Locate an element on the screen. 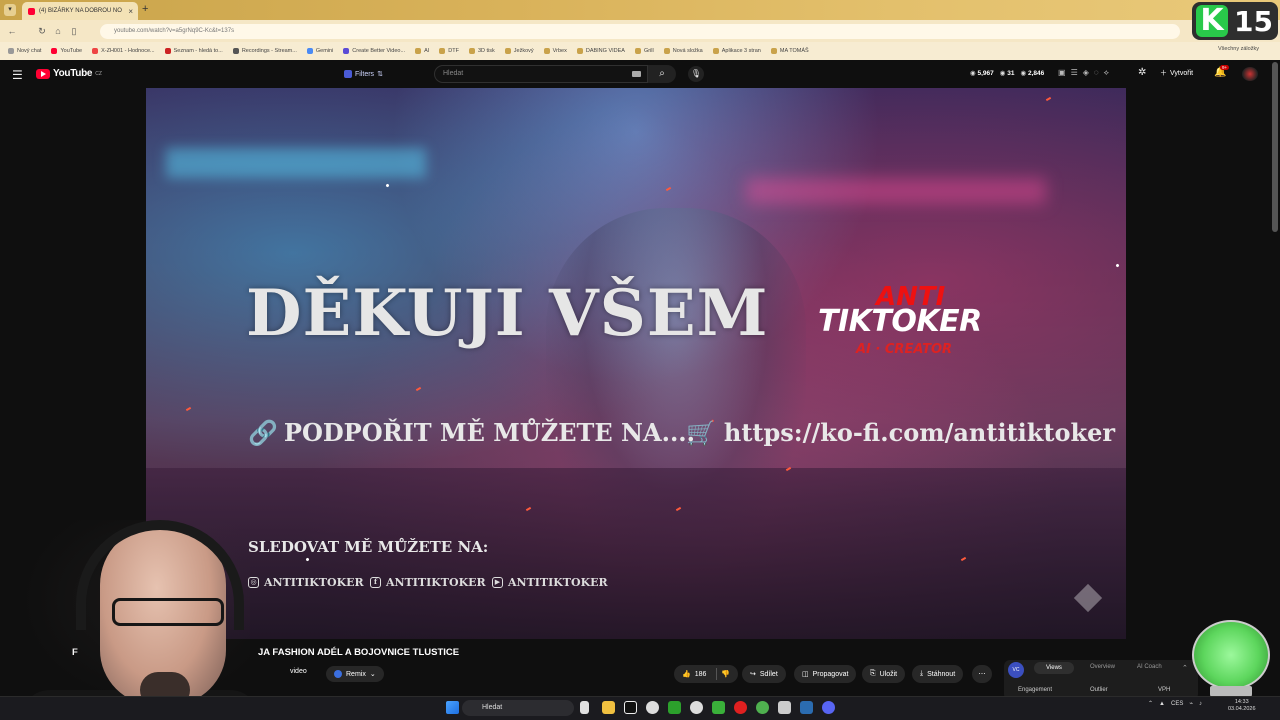  remix-icon is located at coordinates (338, 674).